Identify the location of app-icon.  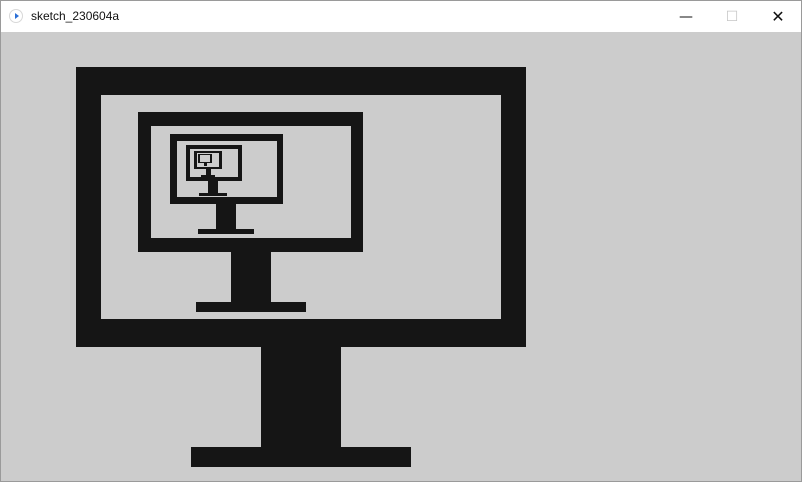
(16, 16).